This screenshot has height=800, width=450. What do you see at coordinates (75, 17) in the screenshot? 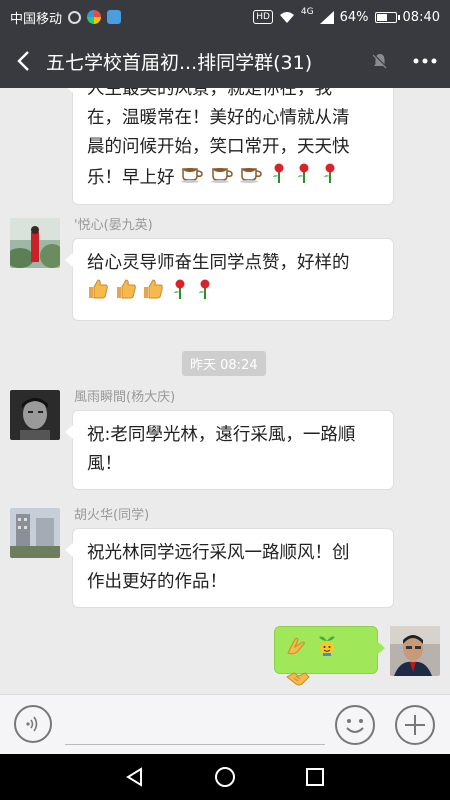
I see `notification-app-icon` at bounding box center [75, 17].